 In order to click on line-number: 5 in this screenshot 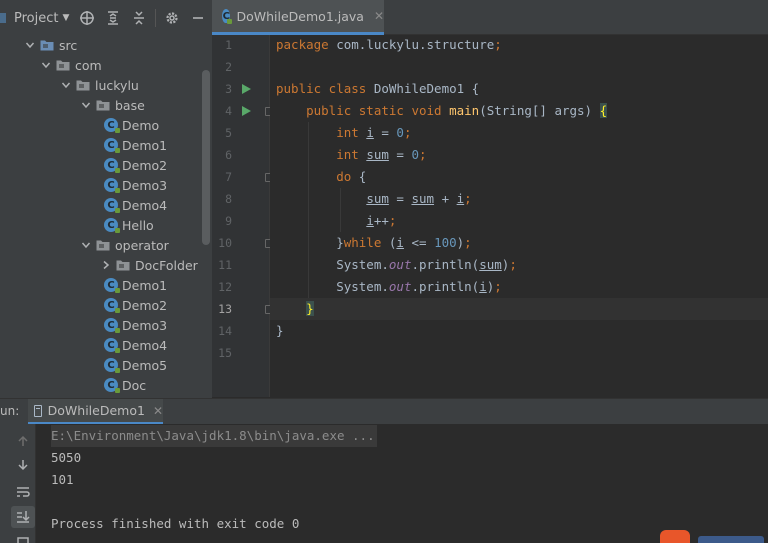, I will do `click(228, 133)`.